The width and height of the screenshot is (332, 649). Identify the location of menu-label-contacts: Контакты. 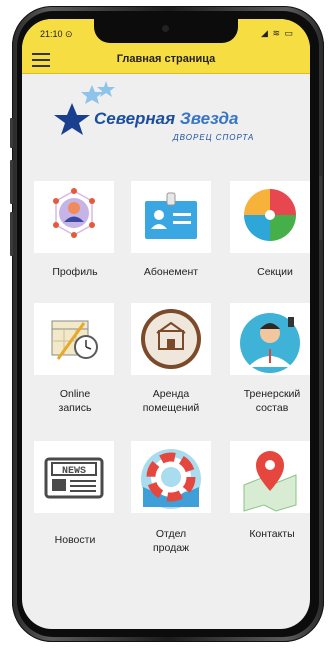
(272, 534).